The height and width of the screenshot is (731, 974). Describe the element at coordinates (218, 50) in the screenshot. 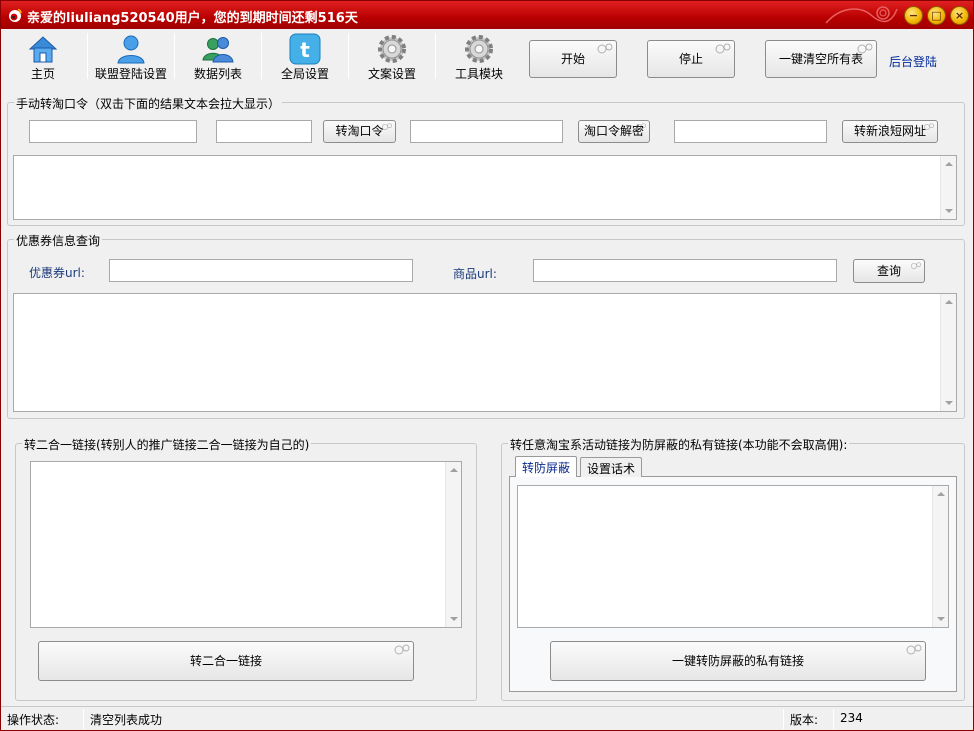

I see `users-icon` at that location.